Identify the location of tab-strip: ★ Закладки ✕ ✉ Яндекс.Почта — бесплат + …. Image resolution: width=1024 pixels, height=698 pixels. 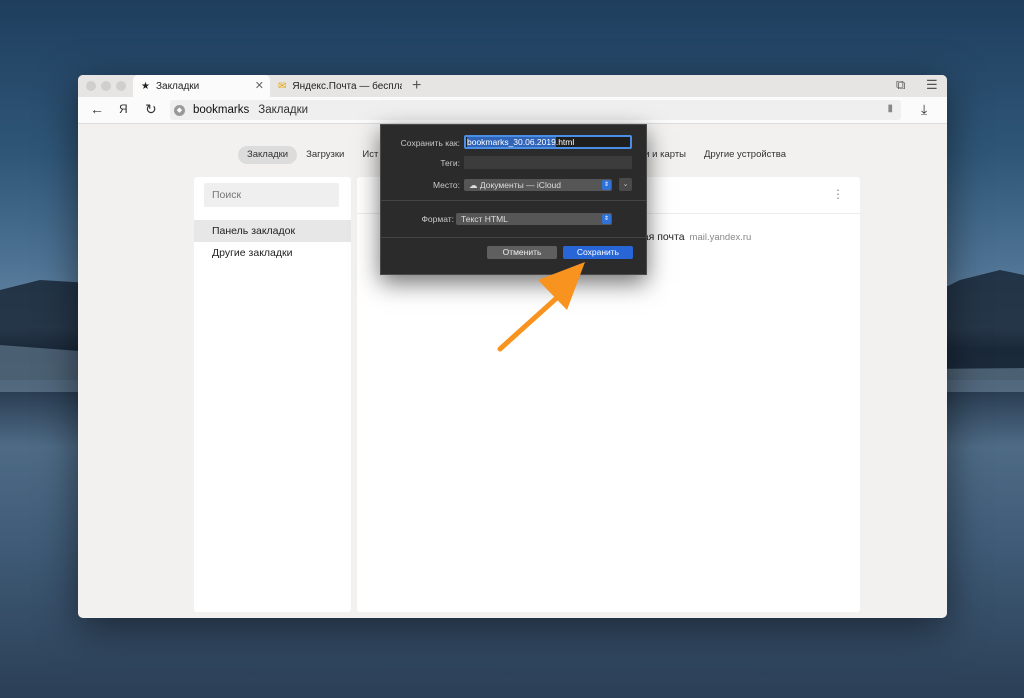
(512, 86).